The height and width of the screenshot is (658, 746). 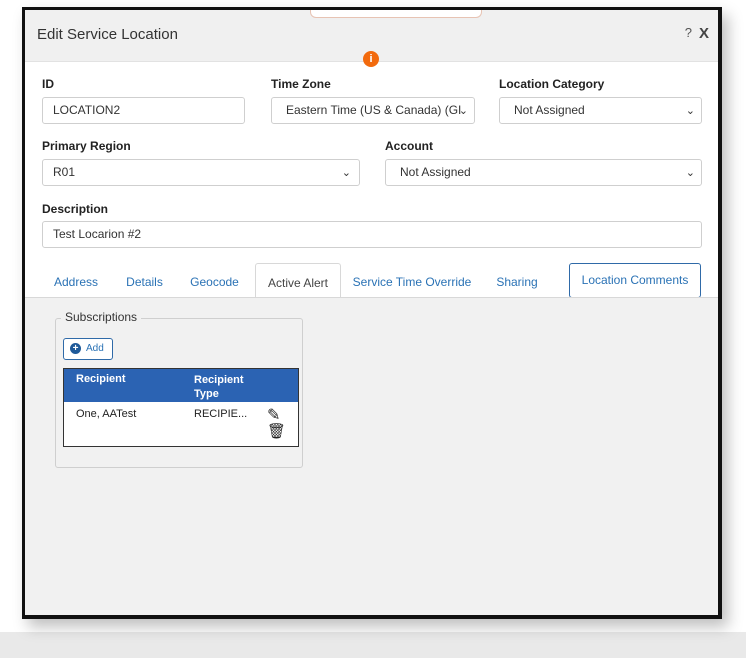 I want to click on recipient-cell: One, AATest, so click(x=106, y=414).